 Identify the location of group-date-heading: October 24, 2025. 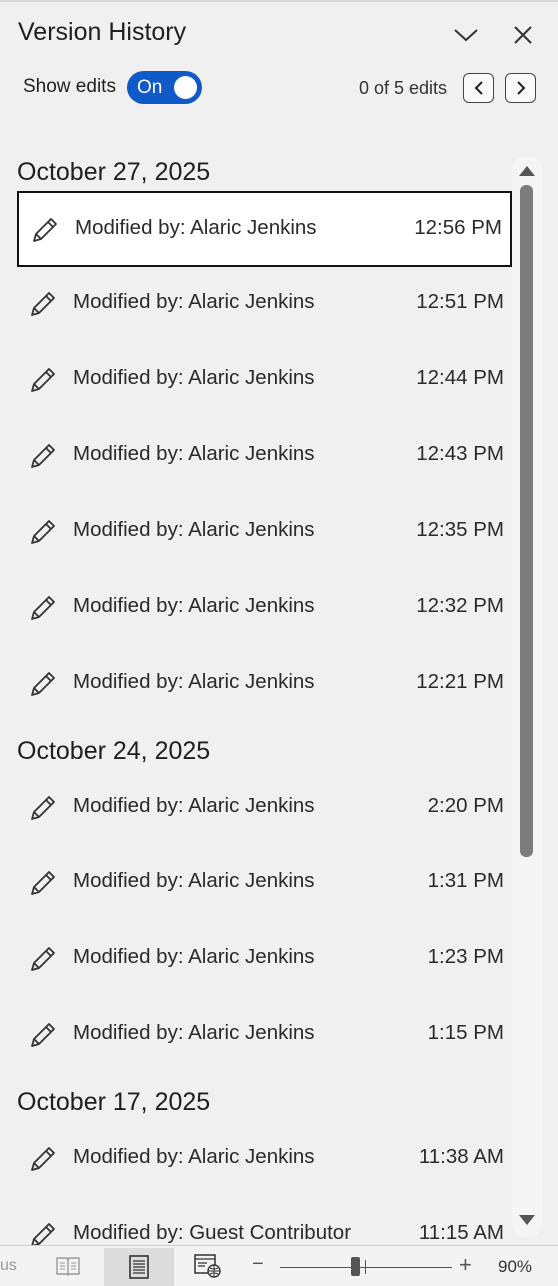
(114, 751).